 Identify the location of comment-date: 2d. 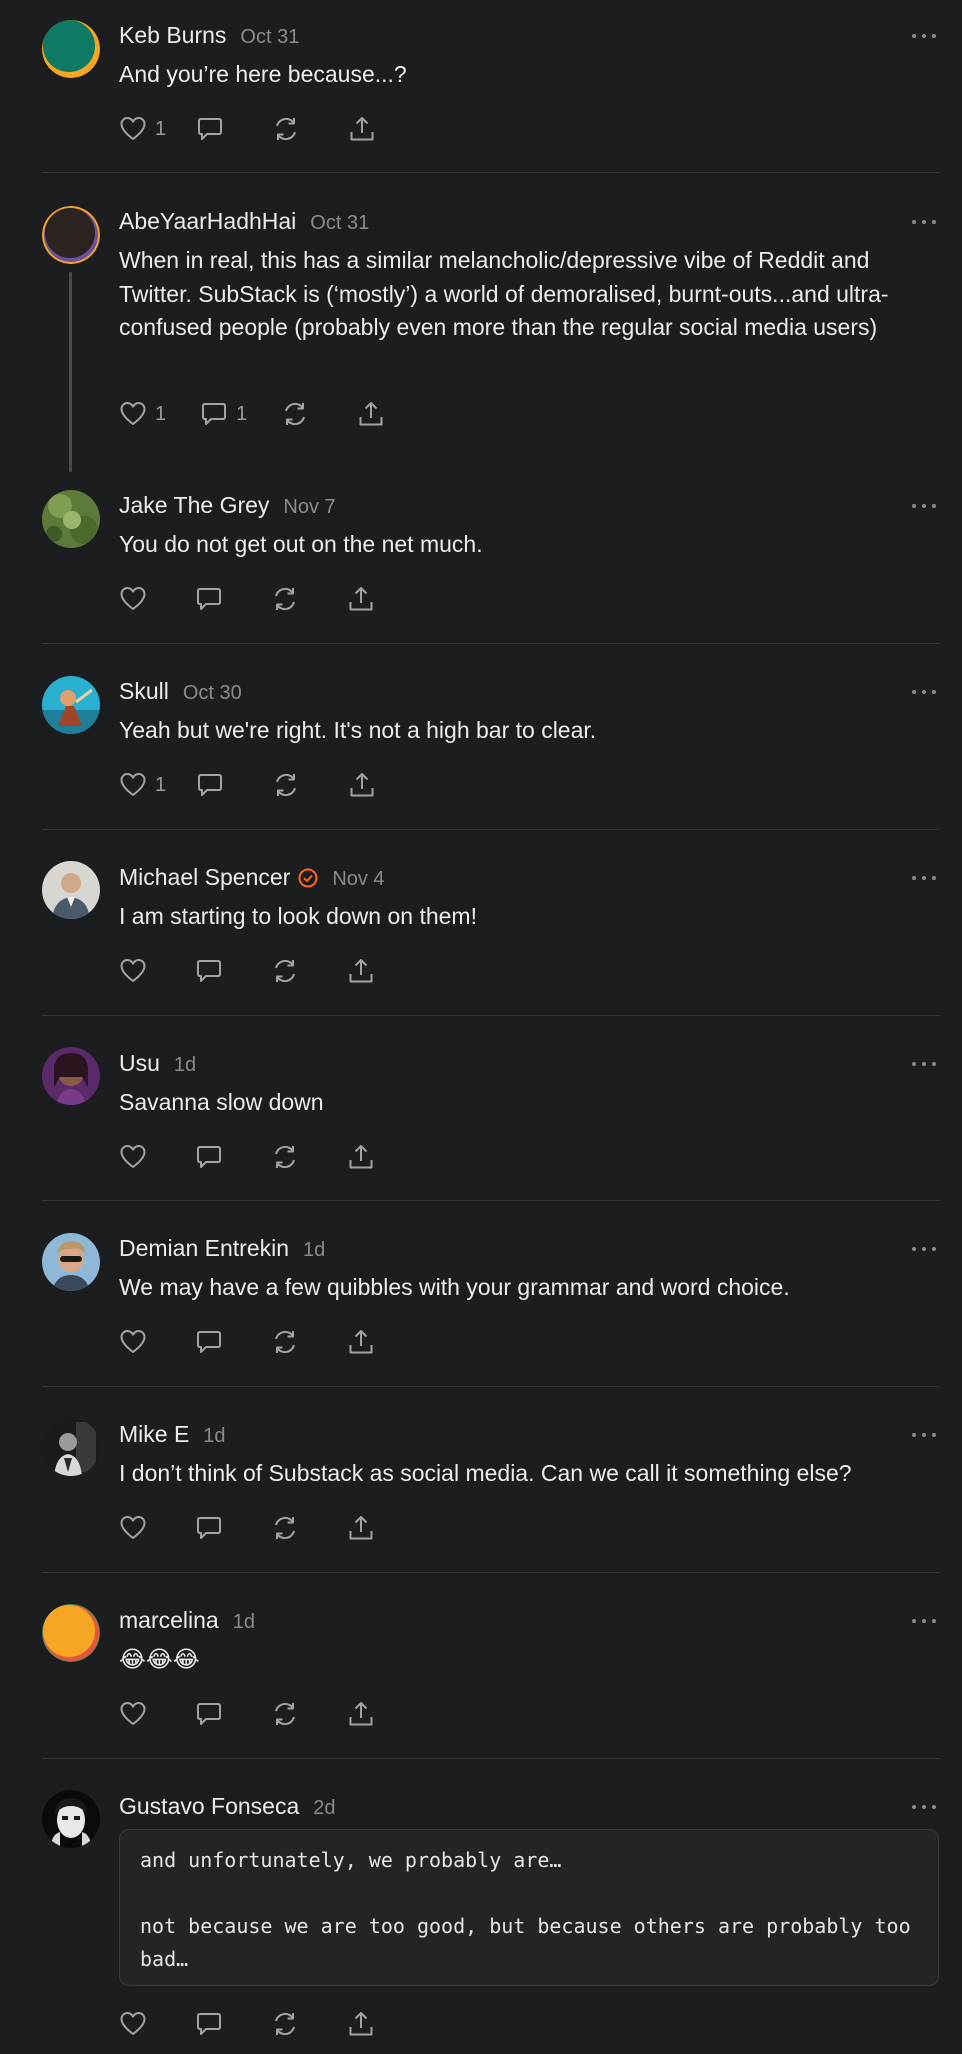
(324, 1808).